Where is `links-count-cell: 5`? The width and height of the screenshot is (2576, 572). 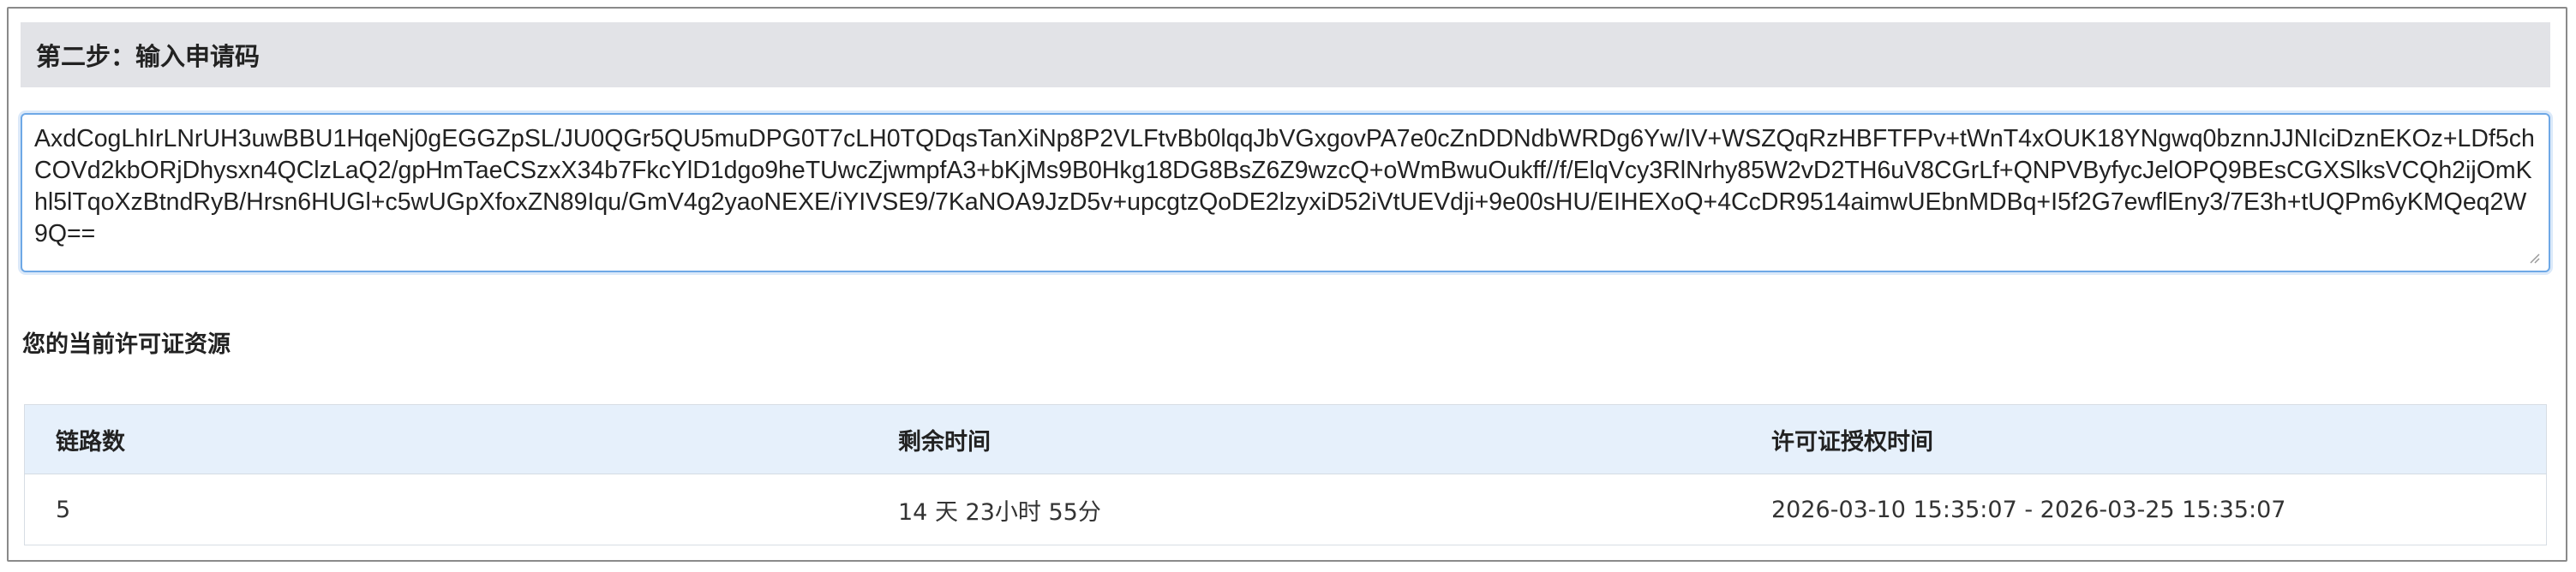 links-count-cell: 5 is located at coordinates (445, 510).